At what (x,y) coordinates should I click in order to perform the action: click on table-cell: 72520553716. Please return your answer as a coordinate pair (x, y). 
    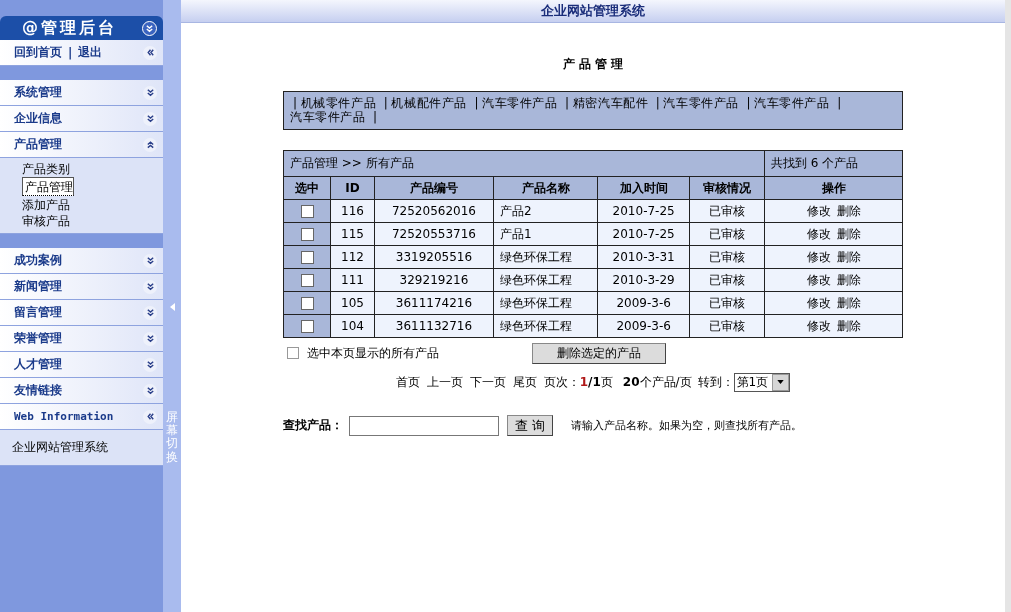
    Looking at the image, I should click on (434, 234).